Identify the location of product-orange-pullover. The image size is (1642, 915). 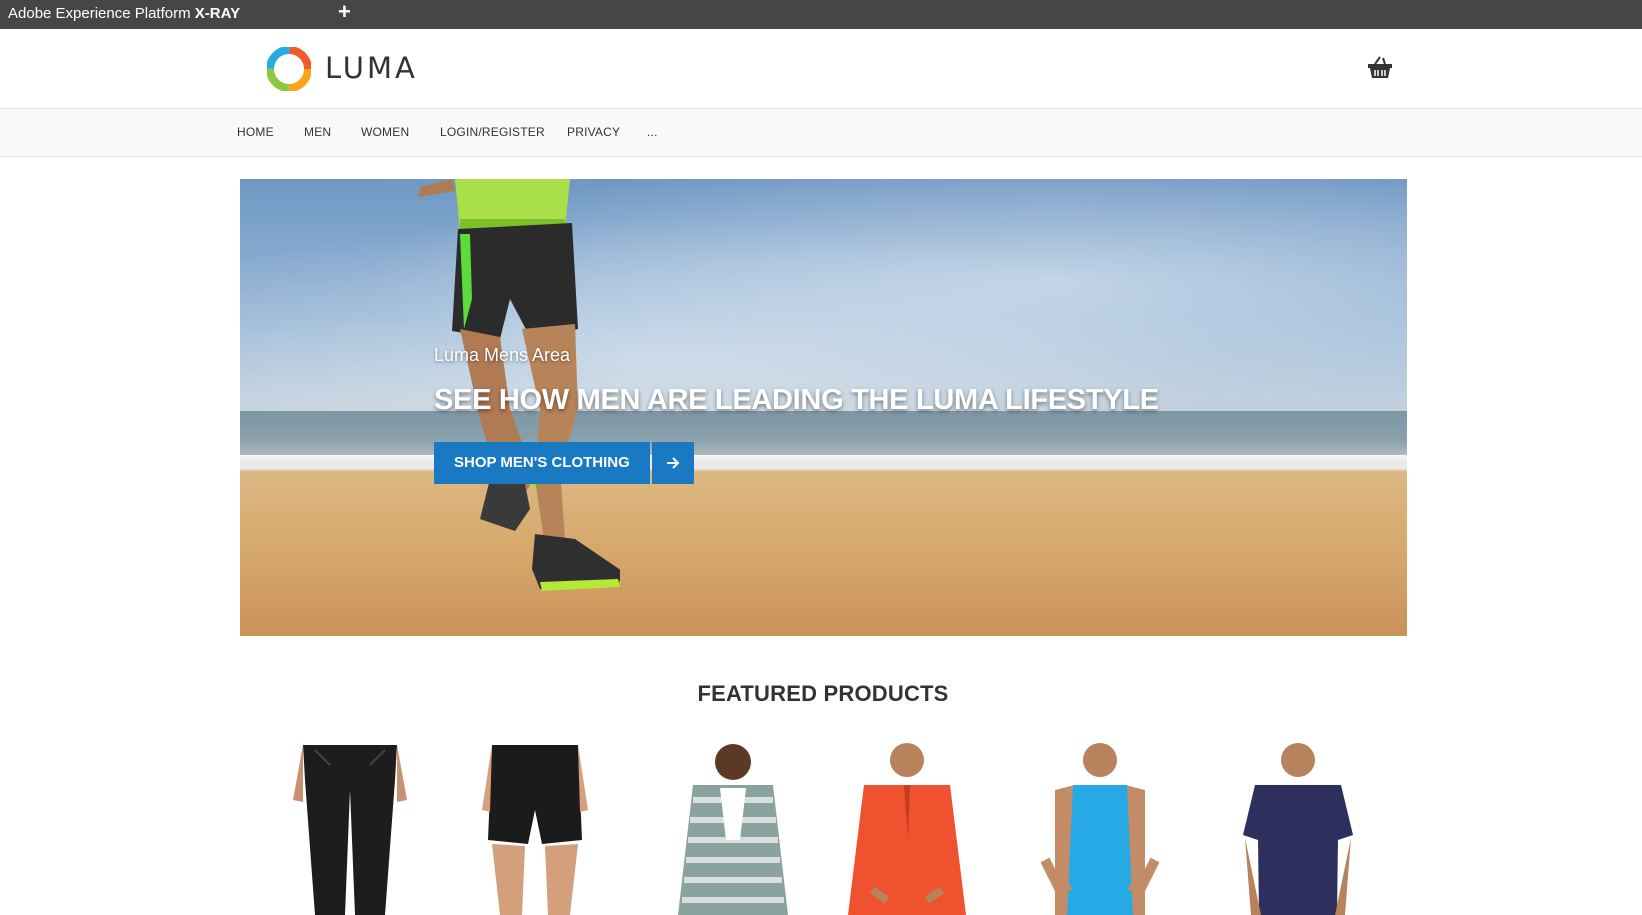
(907, 827).